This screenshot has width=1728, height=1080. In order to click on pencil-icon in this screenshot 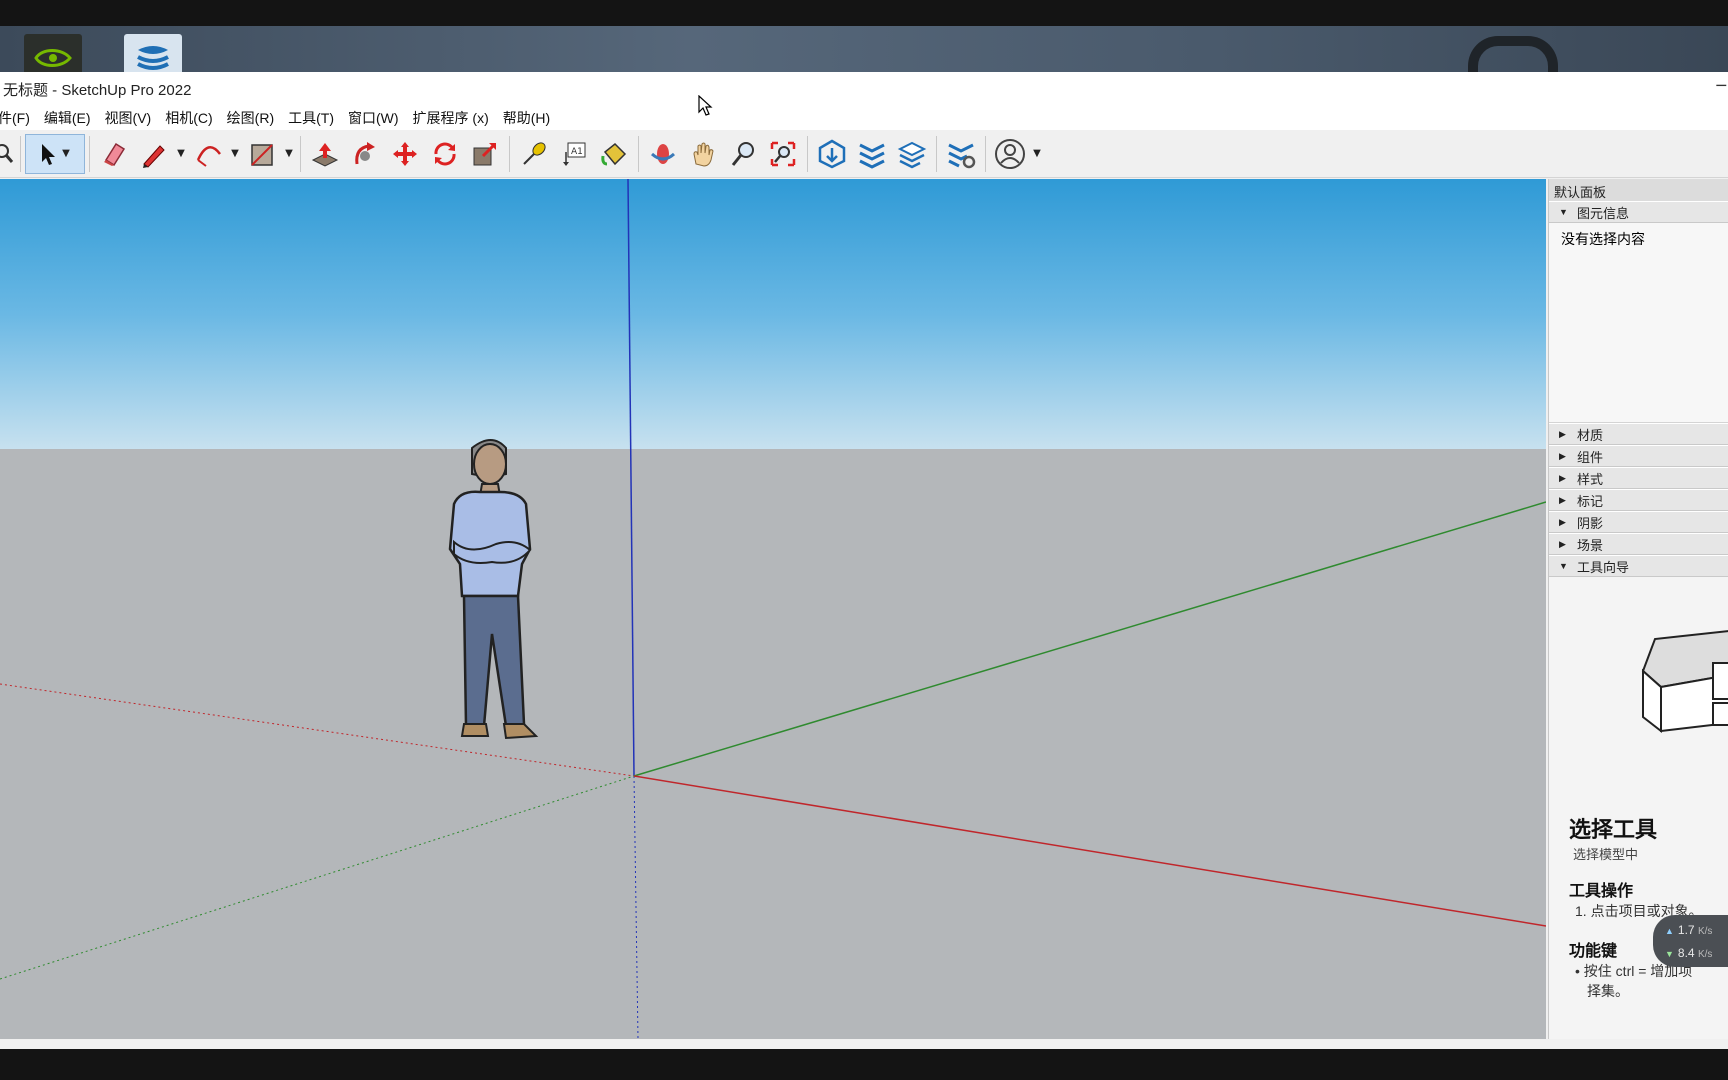, I will do `click(154, 154)`.